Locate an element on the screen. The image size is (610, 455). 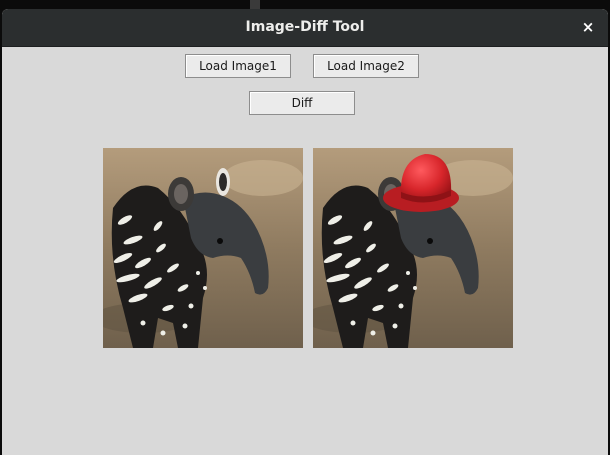
image1-panel is located at coordinates (203, 248).